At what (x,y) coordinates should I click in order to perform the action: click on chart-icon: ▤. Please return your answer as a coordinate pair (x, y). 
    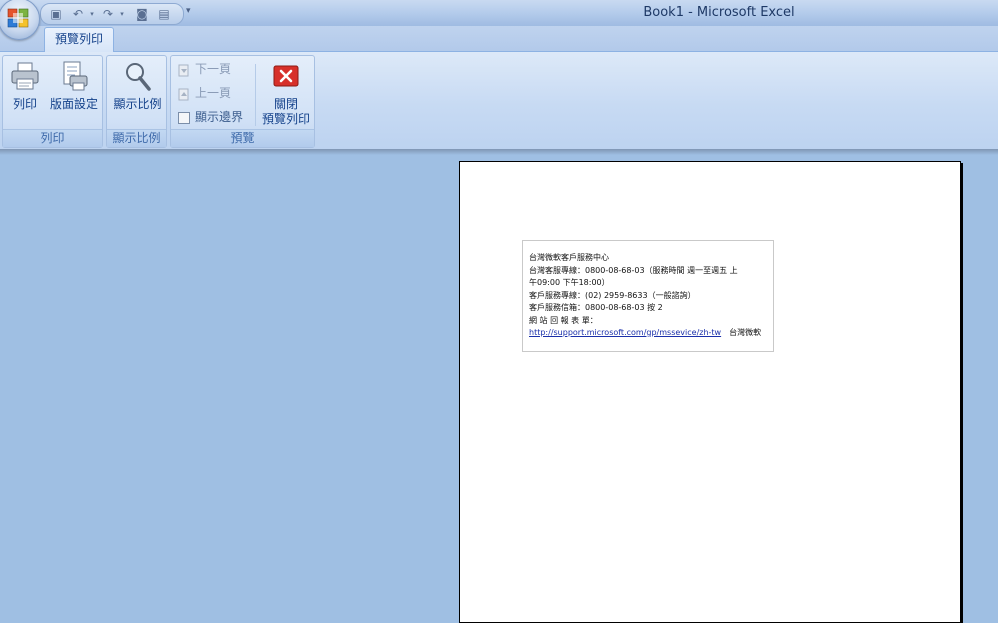
    Looking at the image, I should click on (164, 14).